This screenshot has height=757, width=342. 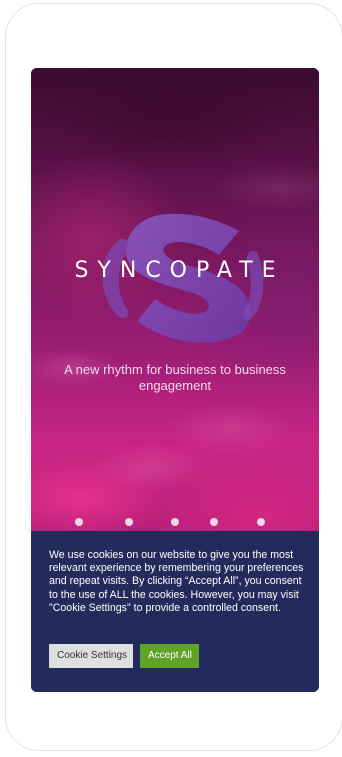 What do you see at coordinates (179, 270) in the screenshot?
I see `brand-title: SYNCOPATE` at bounding box center [179, 270].